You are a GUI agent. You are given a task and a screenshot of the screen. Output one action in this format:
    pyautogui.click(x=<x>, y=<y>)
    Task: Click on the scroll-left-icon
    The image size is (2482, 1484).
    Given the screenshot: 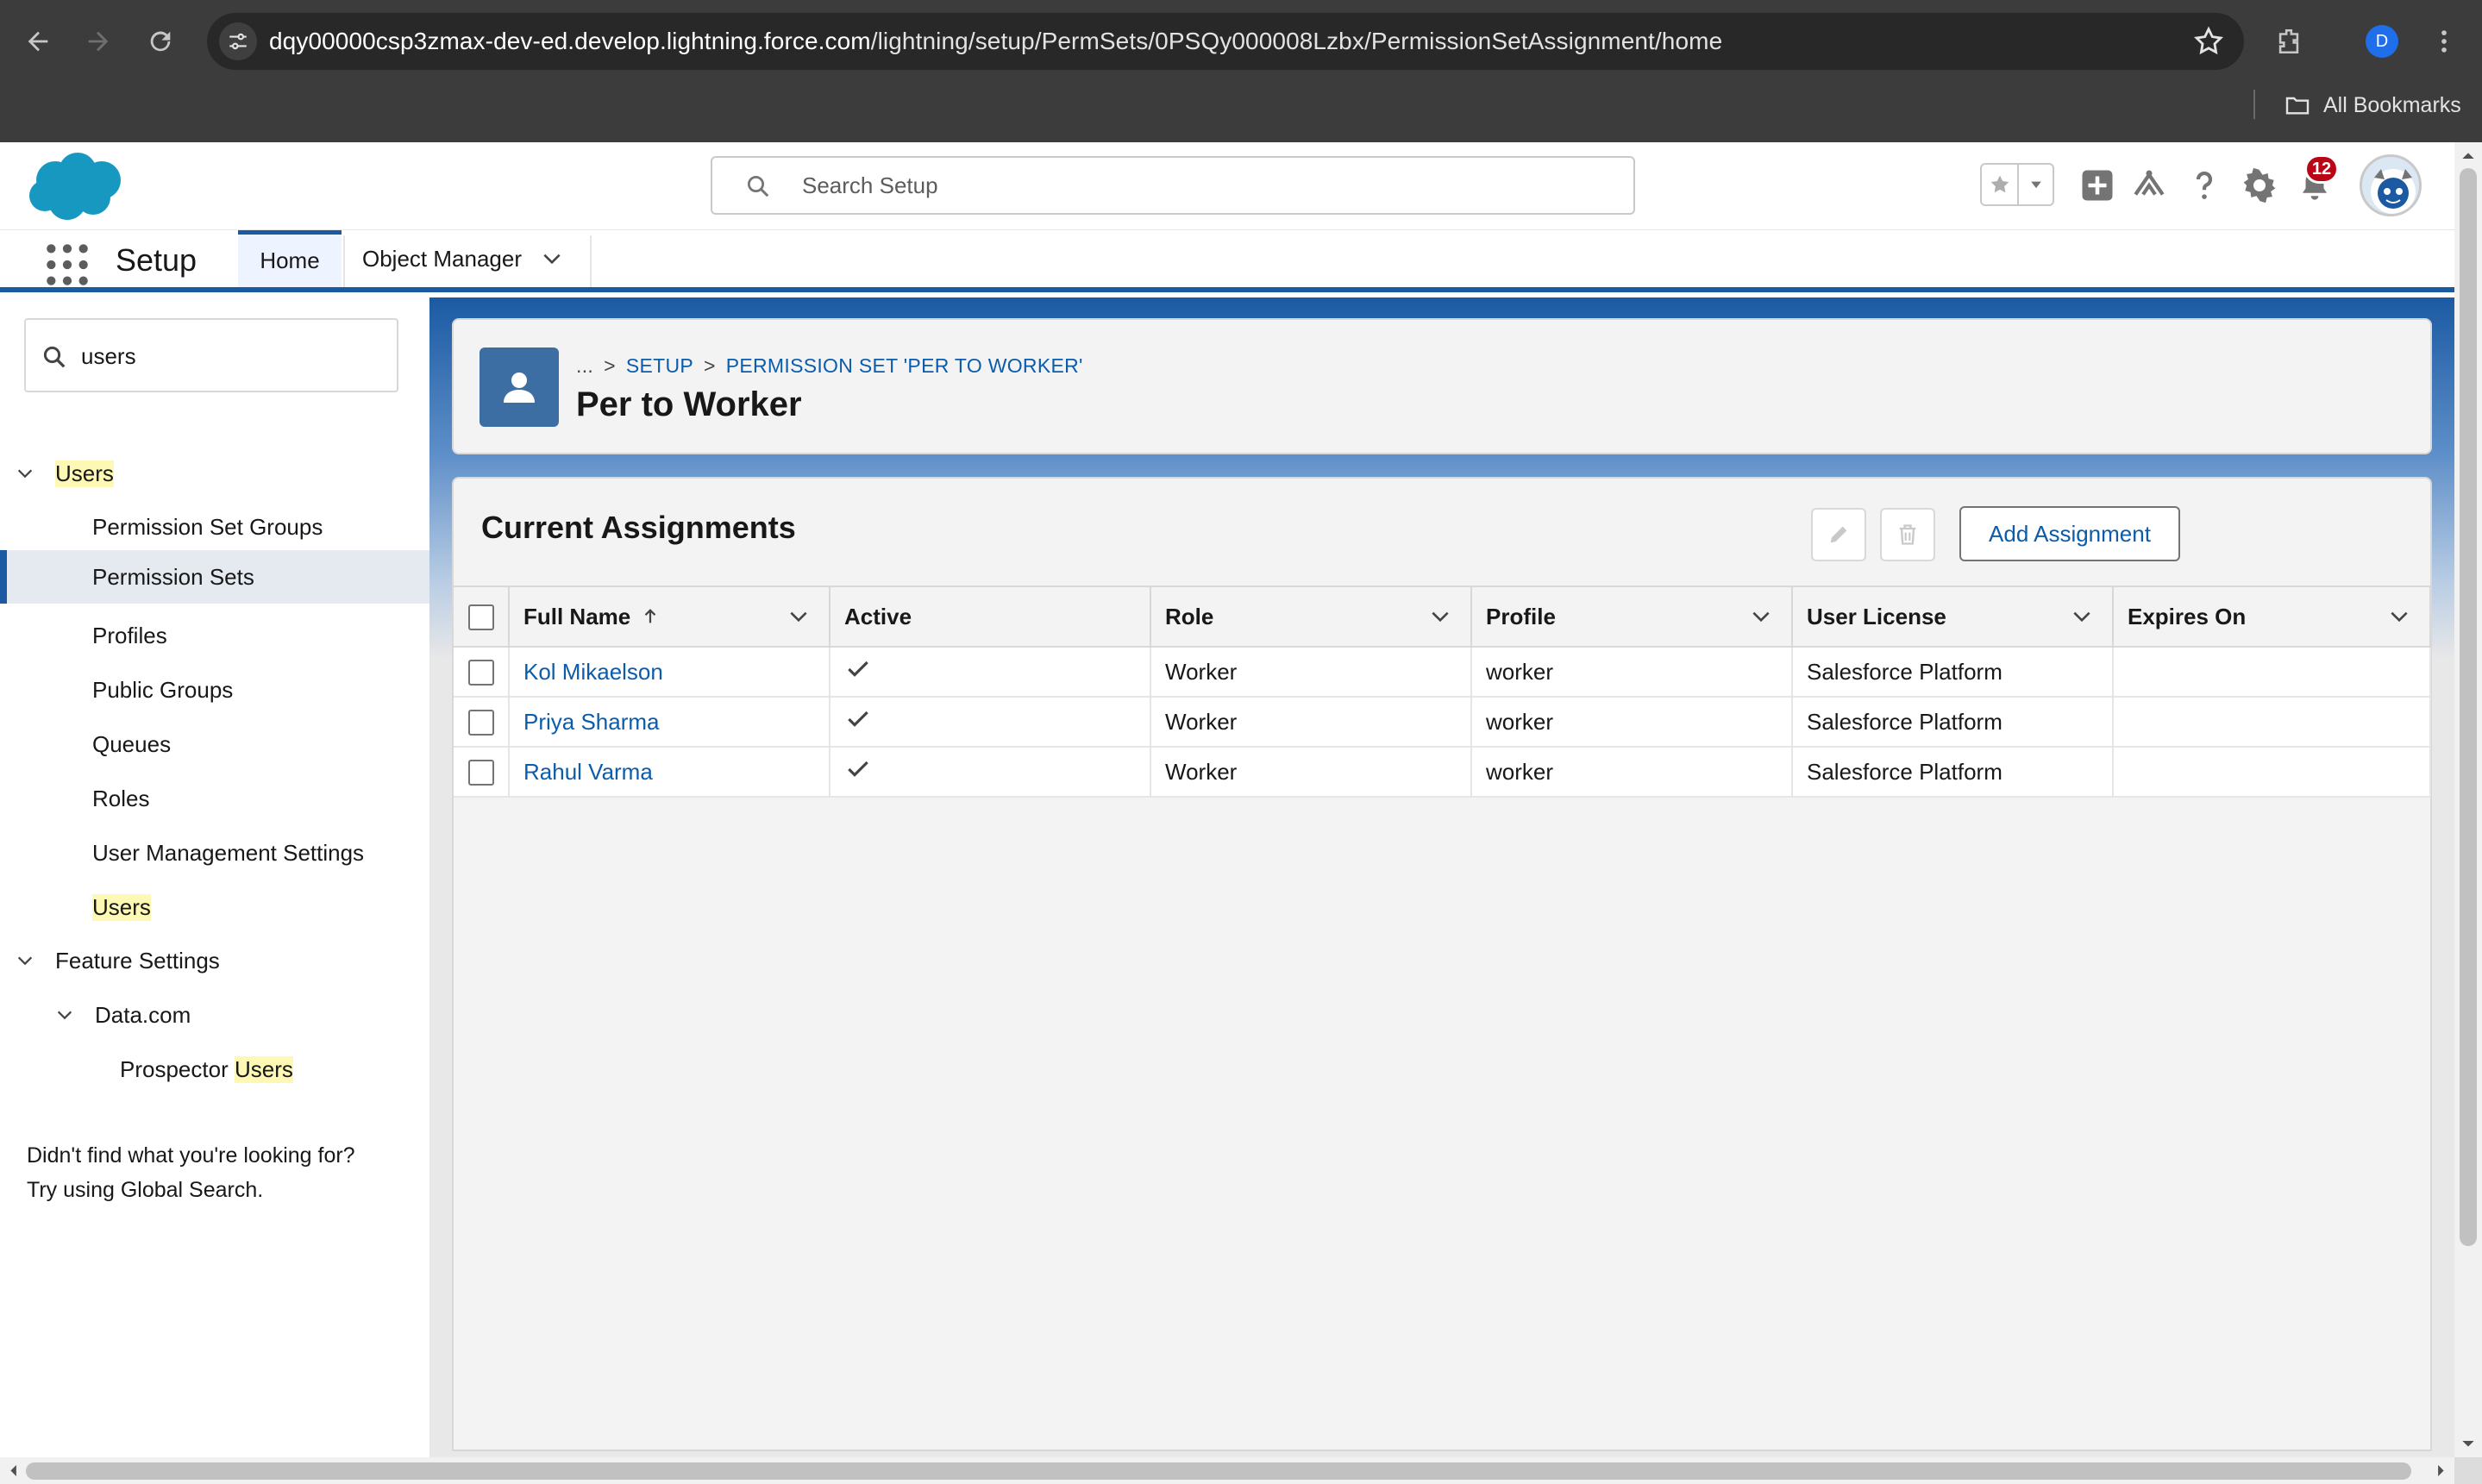 What is the action you would take?
    pyautogui.click(x=12, y=1470)
    